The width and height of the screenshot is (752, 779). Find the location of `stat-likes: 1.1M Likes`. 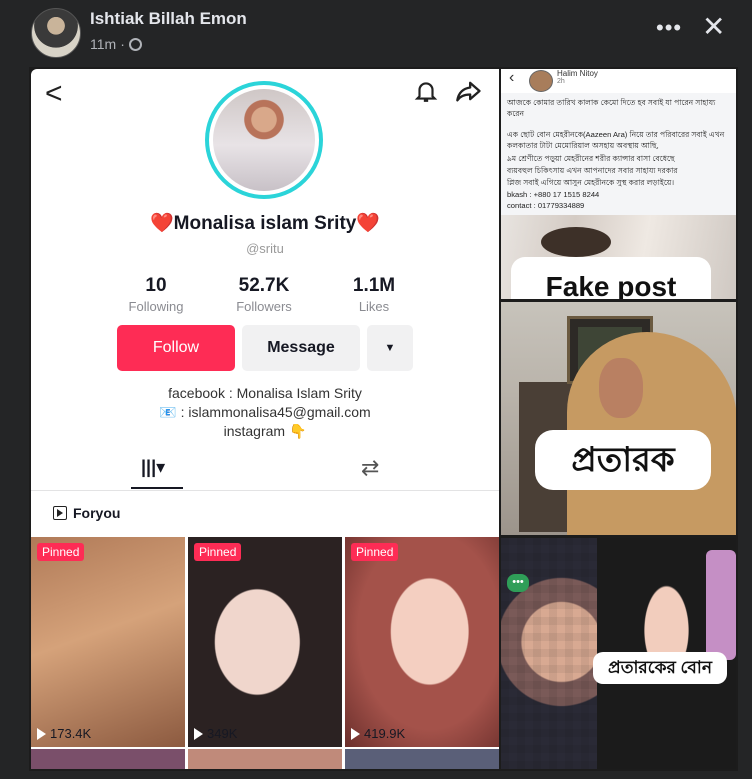

stat-likes: 1.1M Likes is located at coordinates (374, 294).